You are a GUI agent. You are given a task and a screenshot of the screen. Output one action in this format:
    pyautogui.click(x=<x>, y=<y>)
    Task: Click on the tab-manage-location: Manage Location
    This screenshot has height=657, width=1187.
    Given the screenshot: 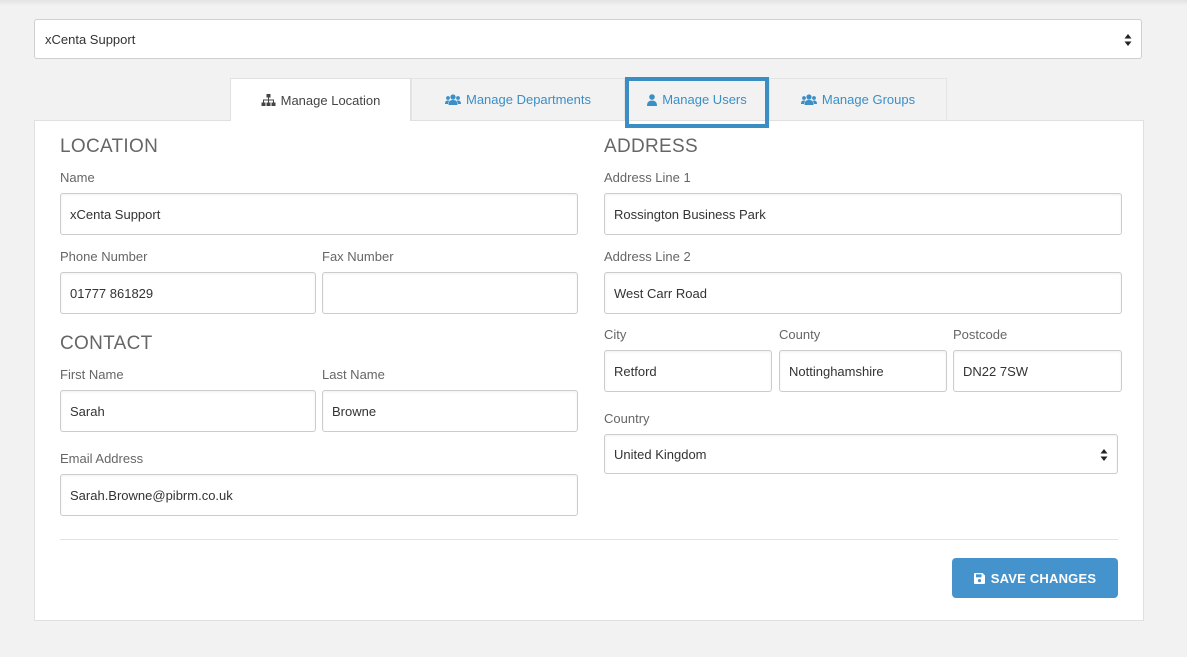 What is the action you would take?
    pyautogui.click(x=320, y=99)
    